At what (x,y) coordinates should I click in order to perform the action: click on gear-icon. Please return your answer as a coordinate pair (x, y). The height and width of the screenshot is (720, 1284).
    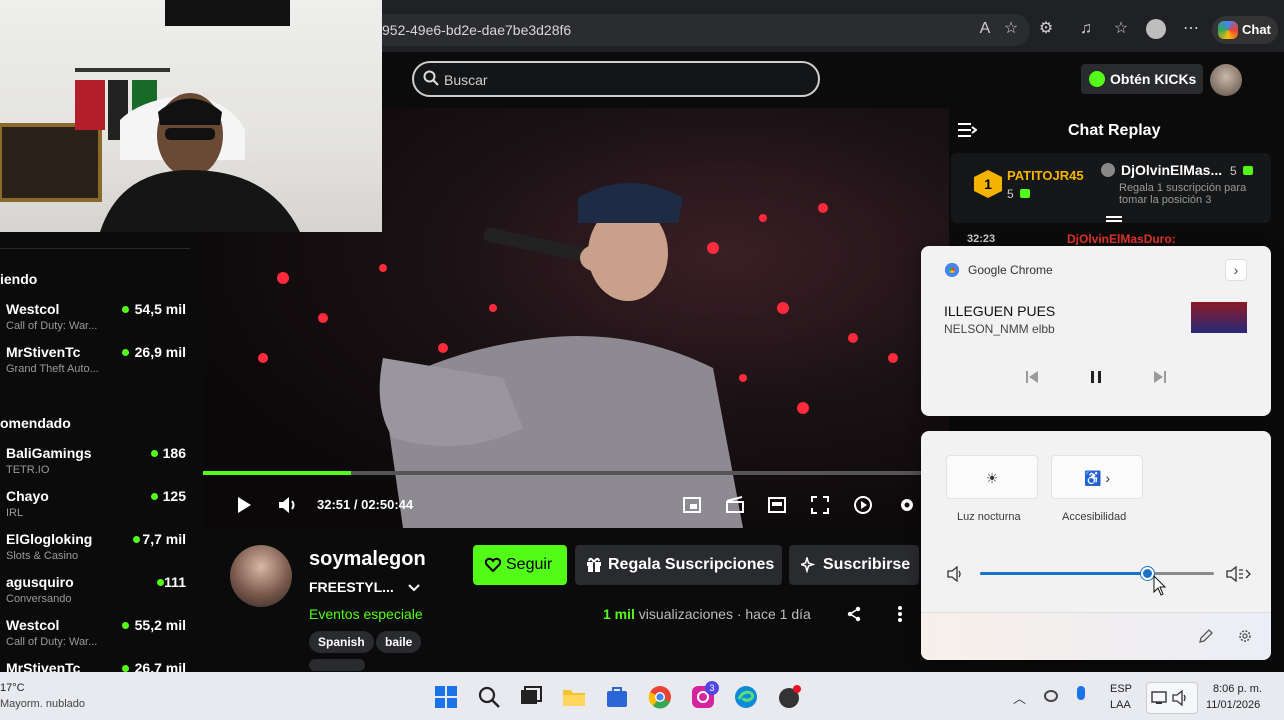
    Looking at the image, I should click on (1245, 636).